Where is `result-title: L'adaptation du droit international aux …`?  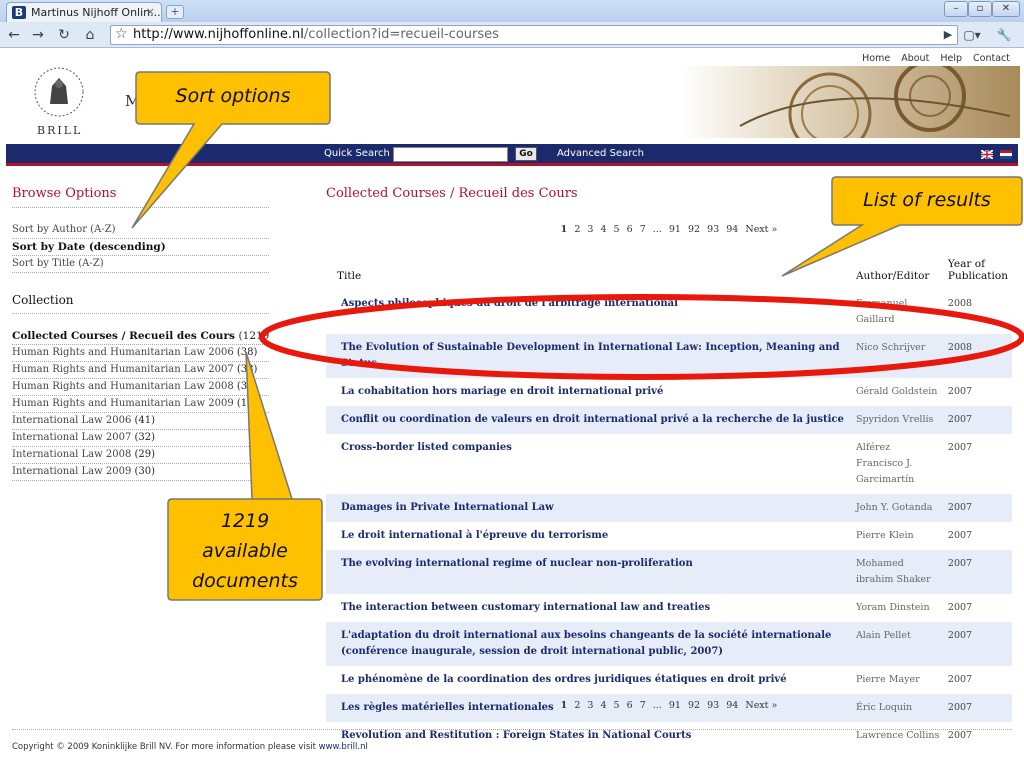 result-title: L'adaptation du droit international aux … is located at coordinates (589, 644).